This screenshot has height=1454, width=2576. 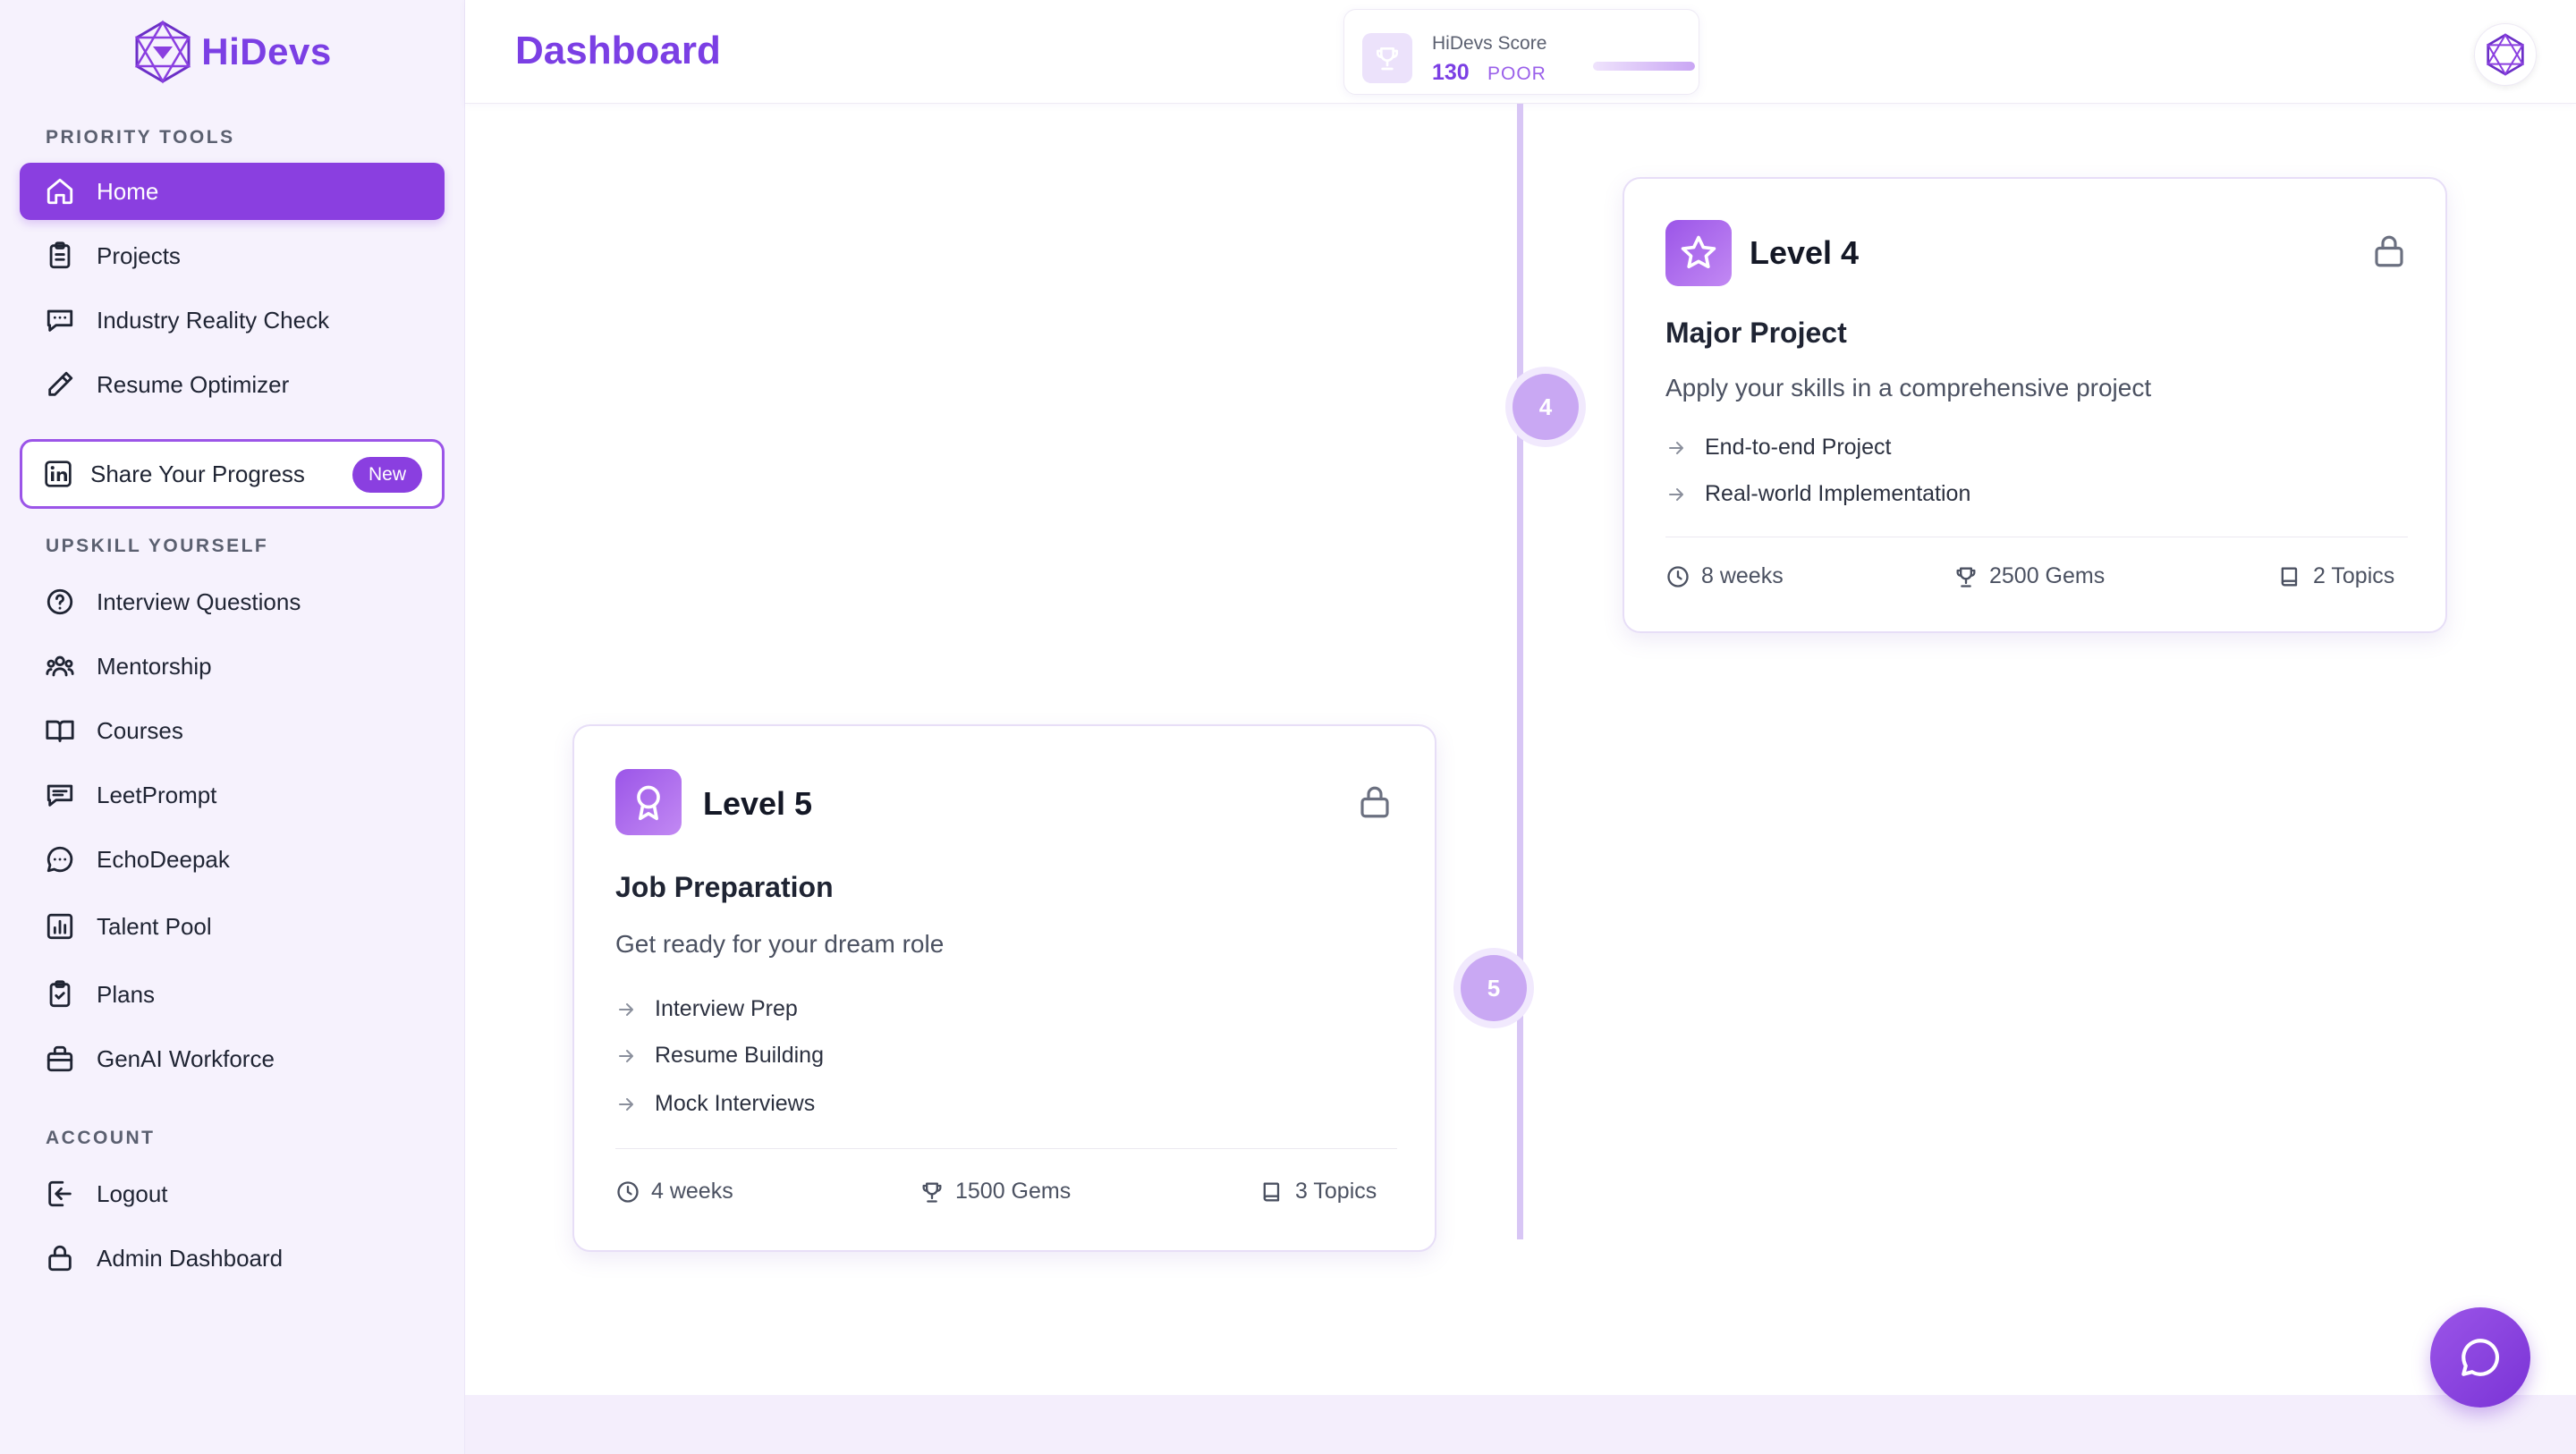 I want to click on score-progress-bar, so click(x=1644, y=67).